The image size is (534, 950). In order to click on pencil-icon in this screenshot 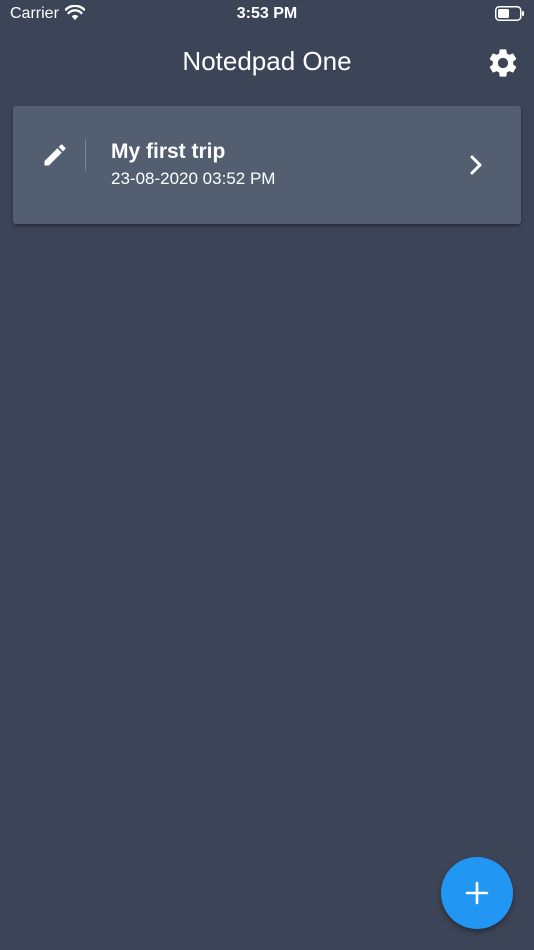, I will do `click(55, 155)`.